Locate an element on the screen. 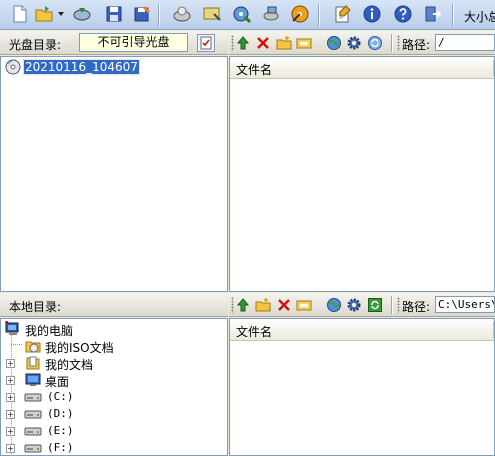 The width and height of the screenshot is (495, 456). local-directory-header: 本地目录: is located at coordinates (114, 305).